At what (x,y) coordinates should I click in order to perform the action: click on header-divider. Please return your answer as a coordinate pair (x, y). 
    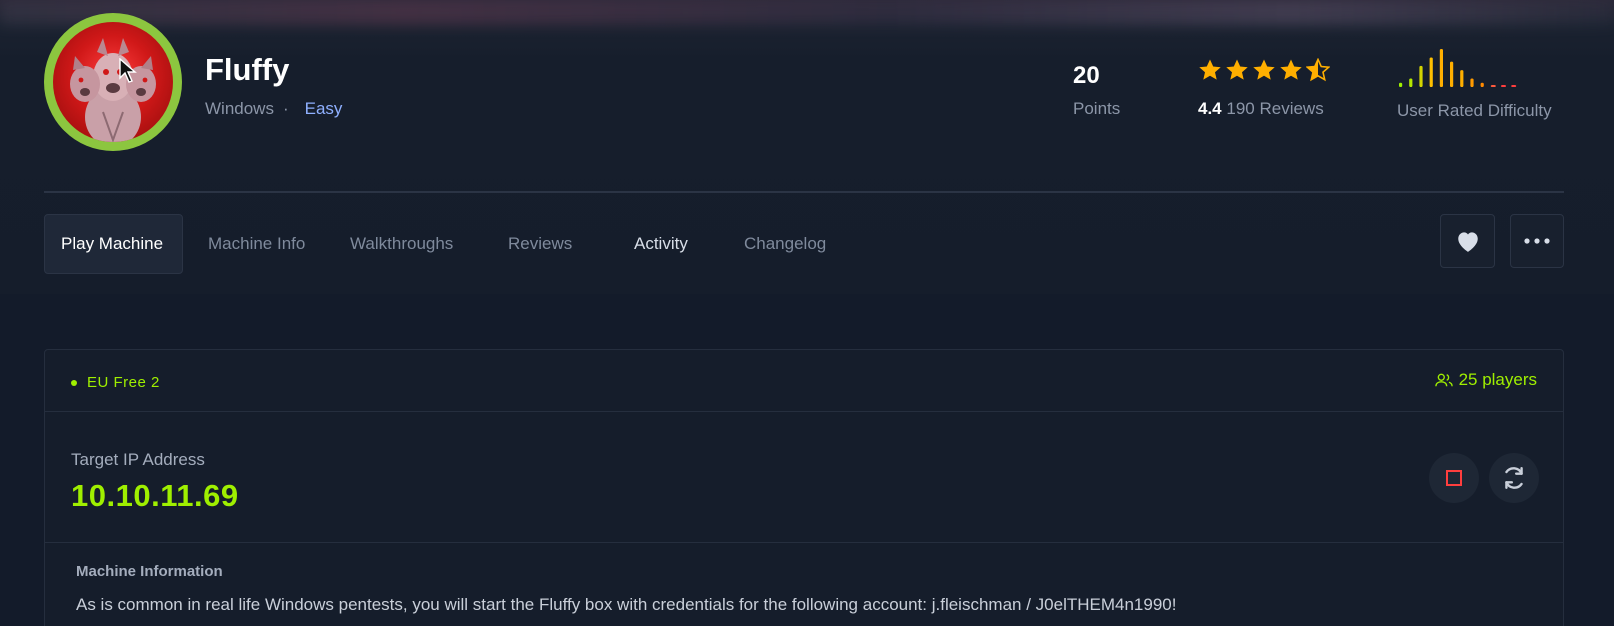
    Looking at the image, I should click on (804, 192).